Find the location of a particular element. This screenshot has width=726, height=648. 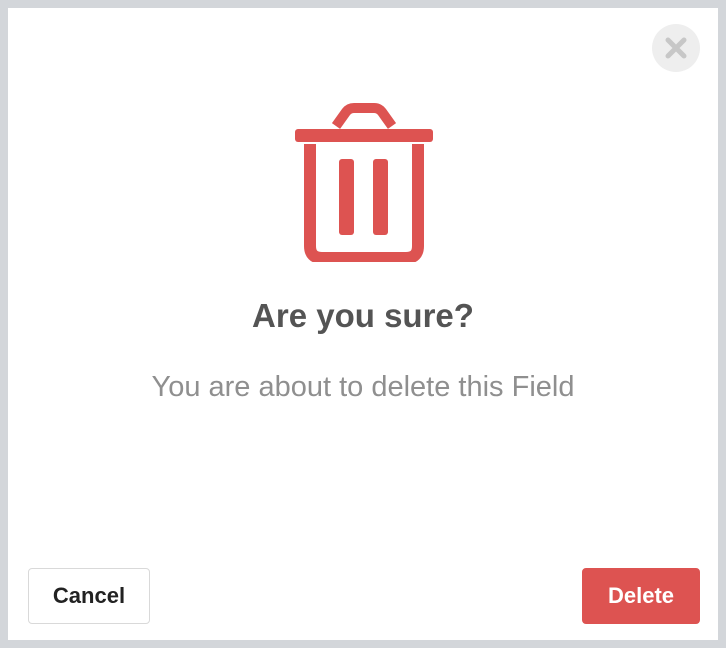

delete-button: Delete is located at coordinates (641, 596).